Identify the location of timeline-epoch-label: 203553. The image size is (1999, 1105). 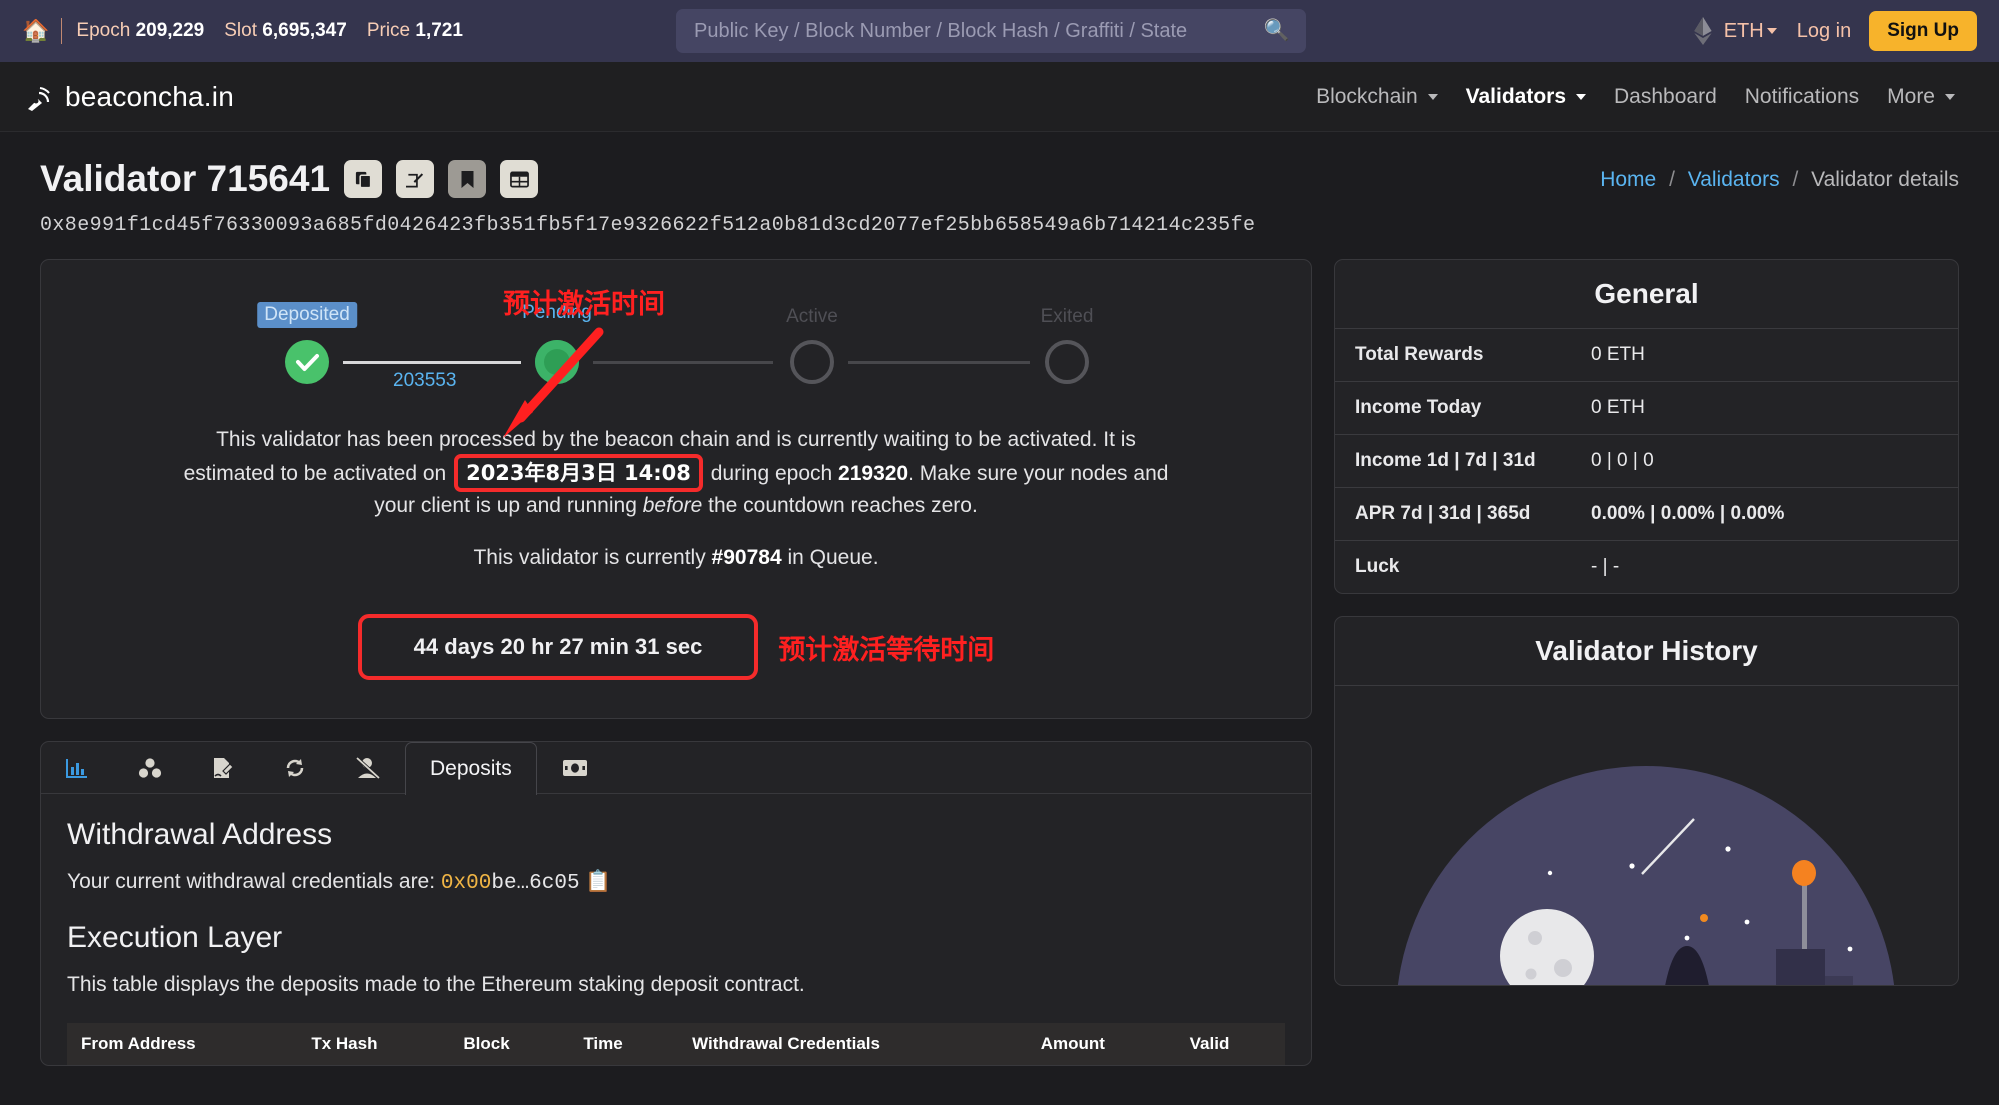
(425, 380).